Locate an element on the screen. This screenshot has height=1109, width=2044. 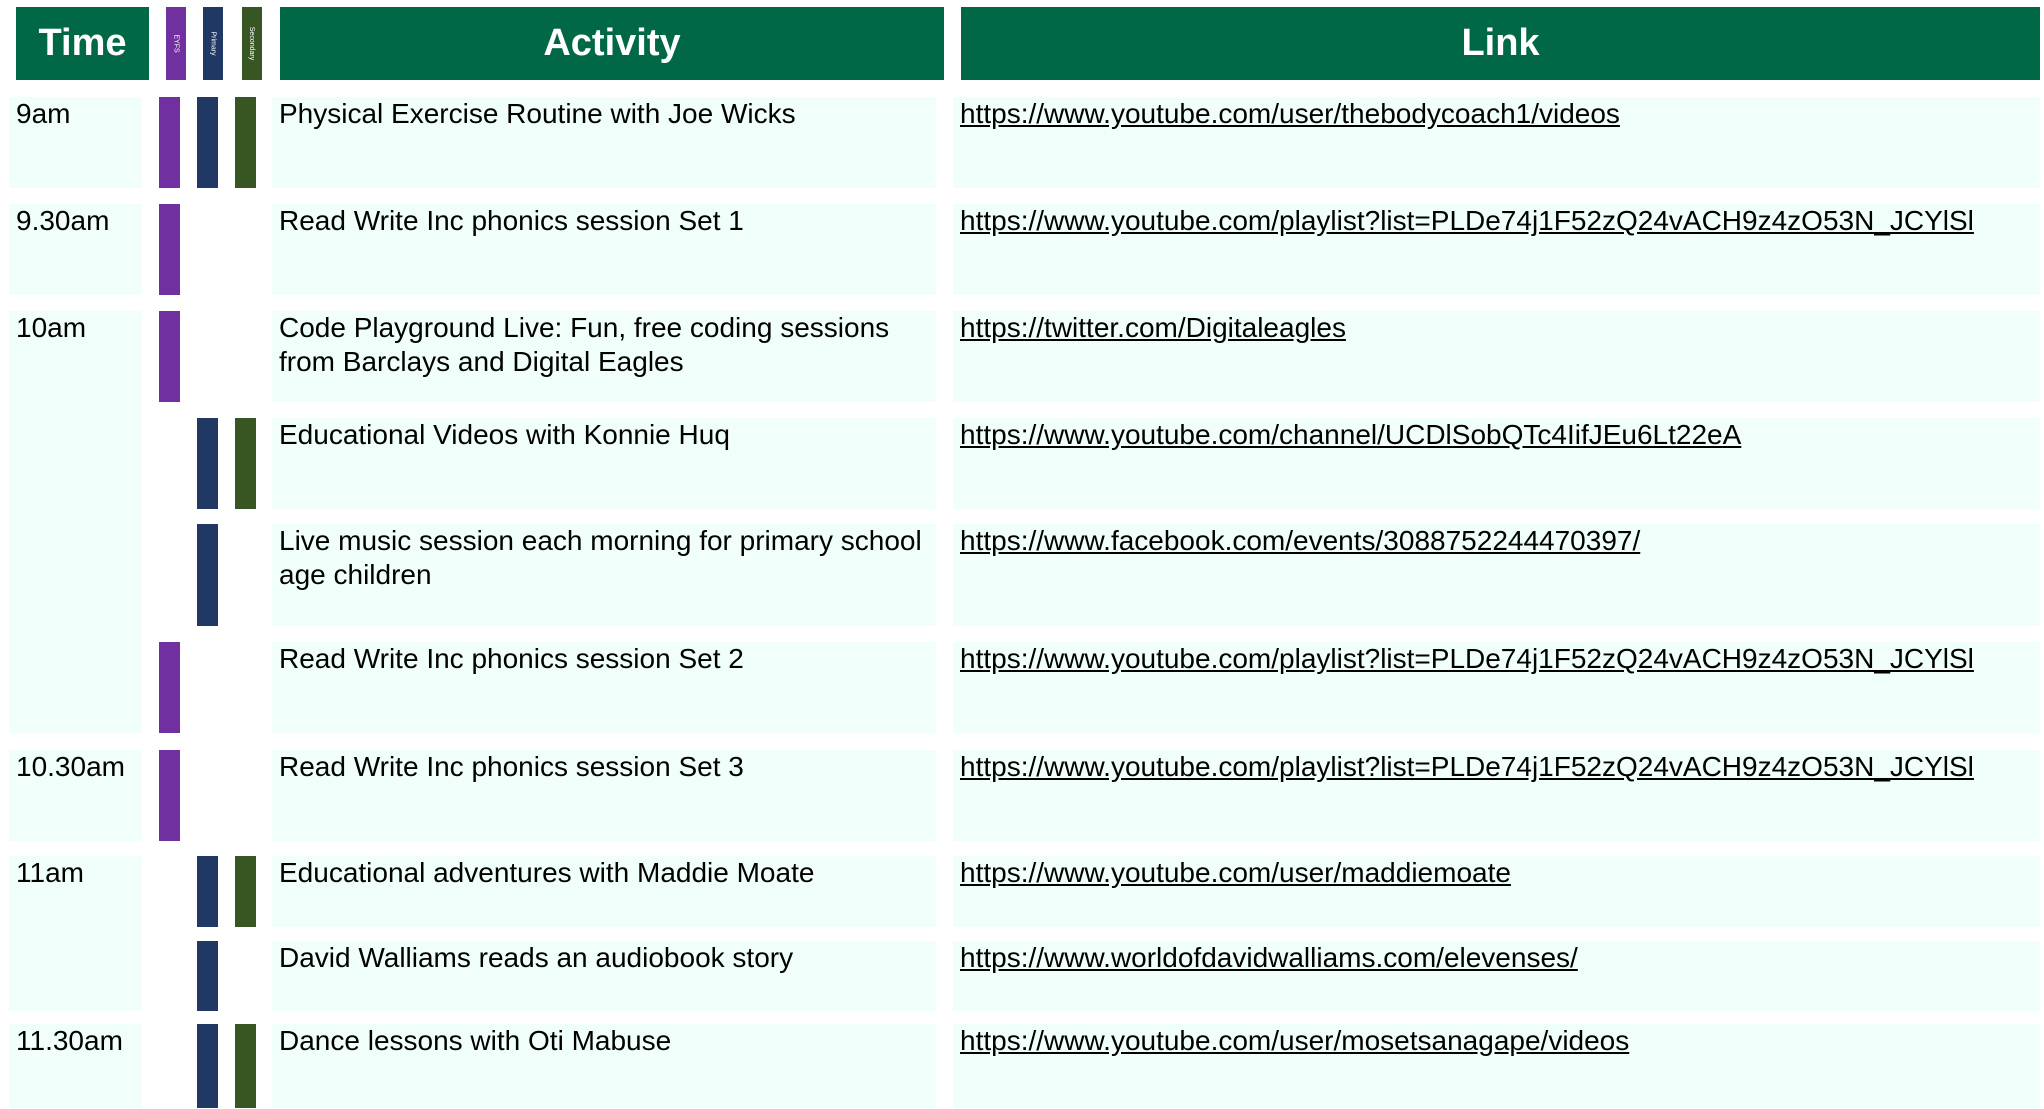
time-cell: 10am is located at coordinates (75, 522).